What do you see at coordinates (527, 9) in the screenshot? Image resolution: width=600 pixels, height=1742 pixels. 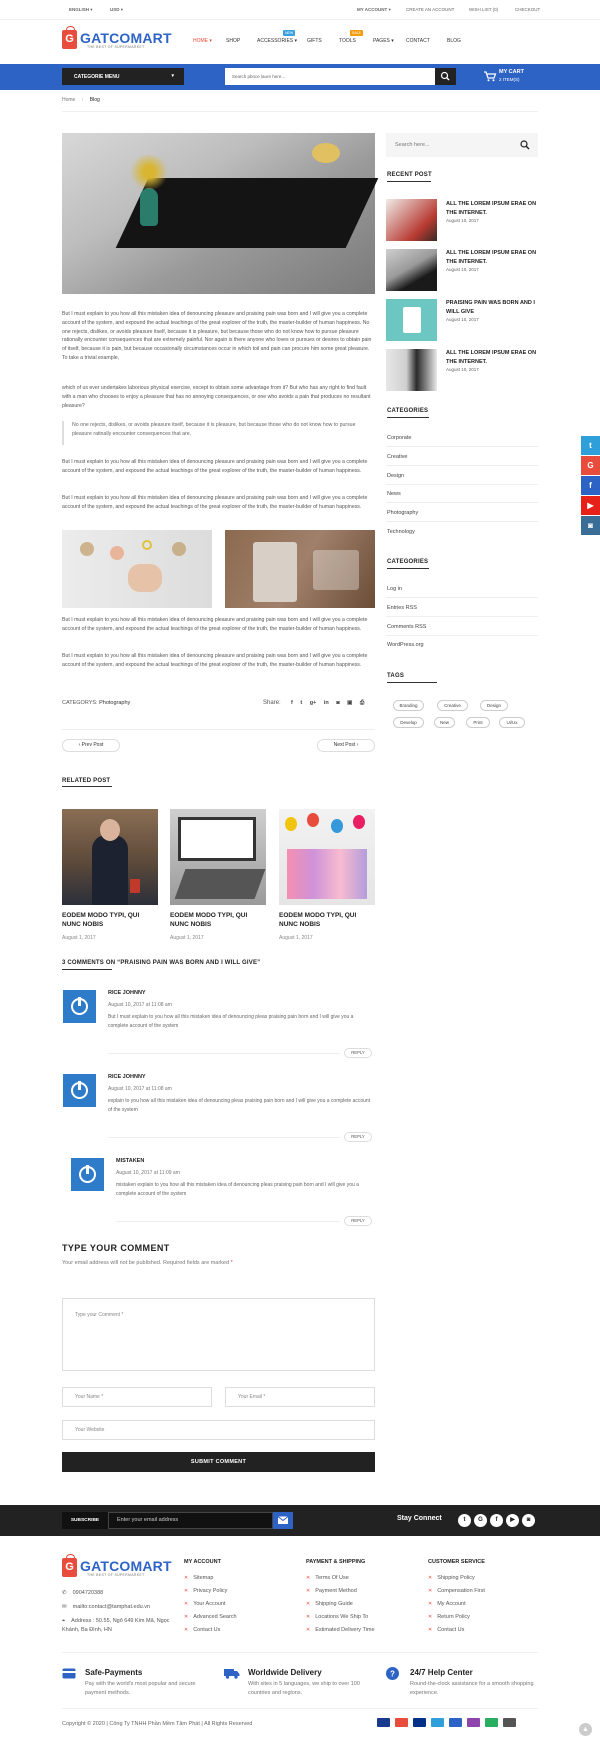 I see `checkout-link: CHECKOUT` at bounding box center [527, 9].